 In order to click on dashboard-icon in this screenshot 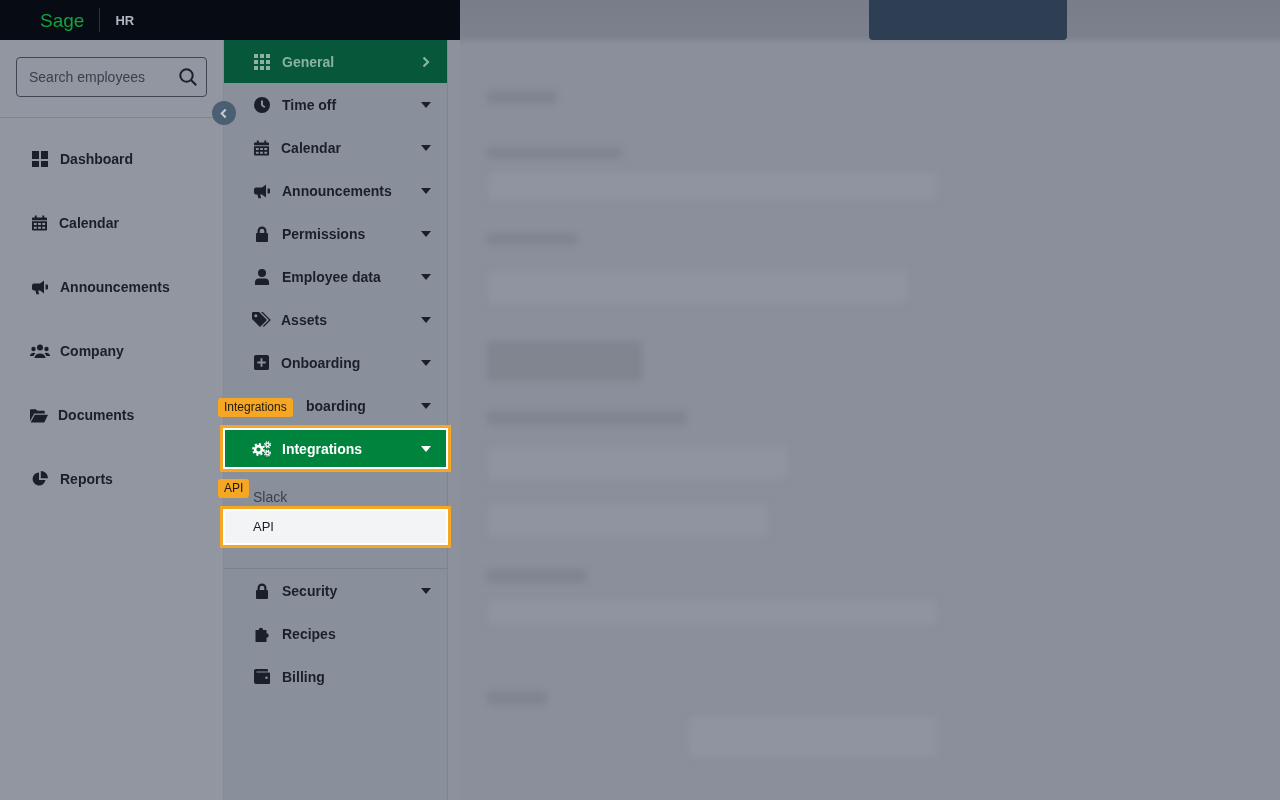, I will do `click(40, 159)`.